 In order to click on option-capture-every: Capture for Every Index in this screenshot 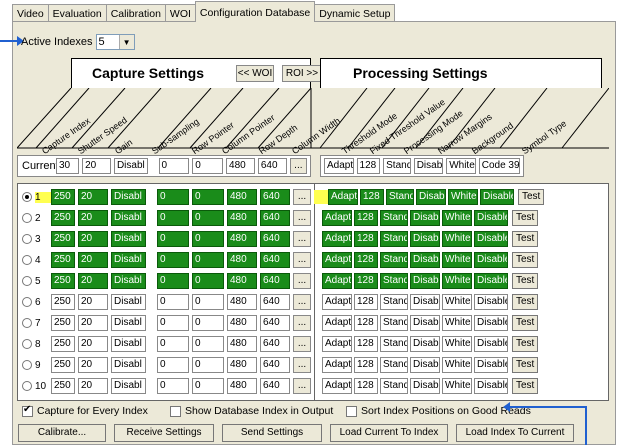, I will do `click(85, 410)`.